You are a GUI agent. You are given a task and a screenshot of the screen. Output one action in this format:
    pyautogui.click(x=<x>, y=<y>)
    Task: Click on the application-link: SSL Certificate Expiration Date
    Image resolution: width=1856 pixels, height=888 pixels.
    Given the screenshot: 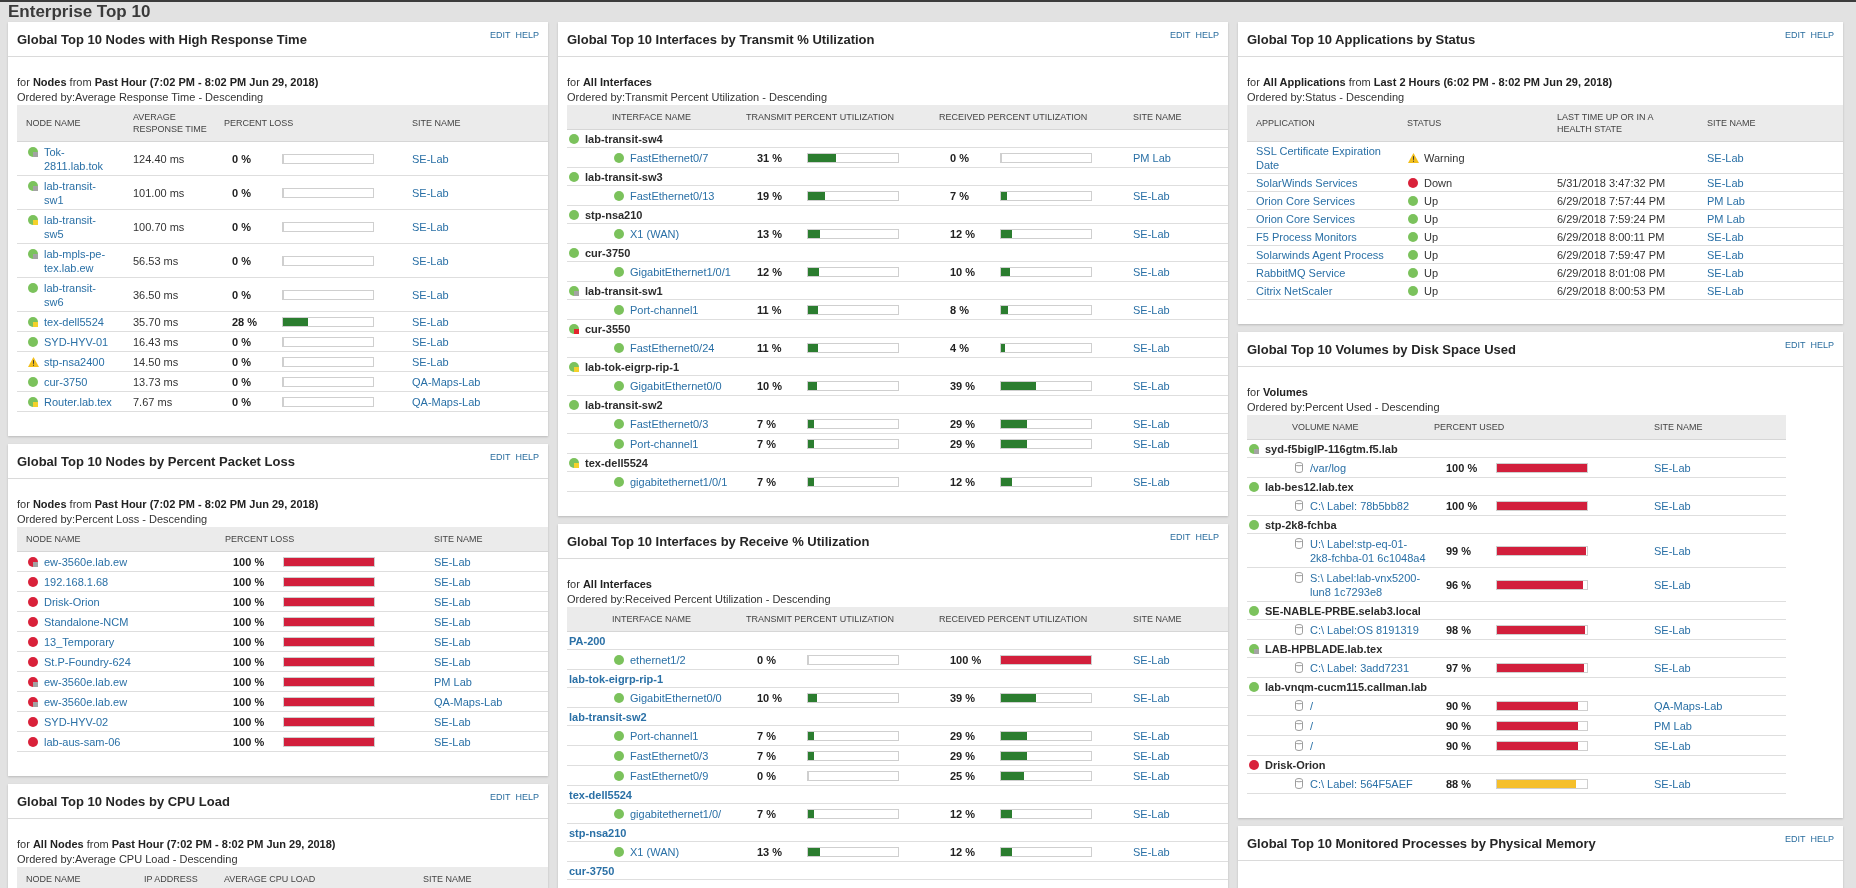 What is the action you would take?
    pyautogui.click(x=1323, y=157)
    